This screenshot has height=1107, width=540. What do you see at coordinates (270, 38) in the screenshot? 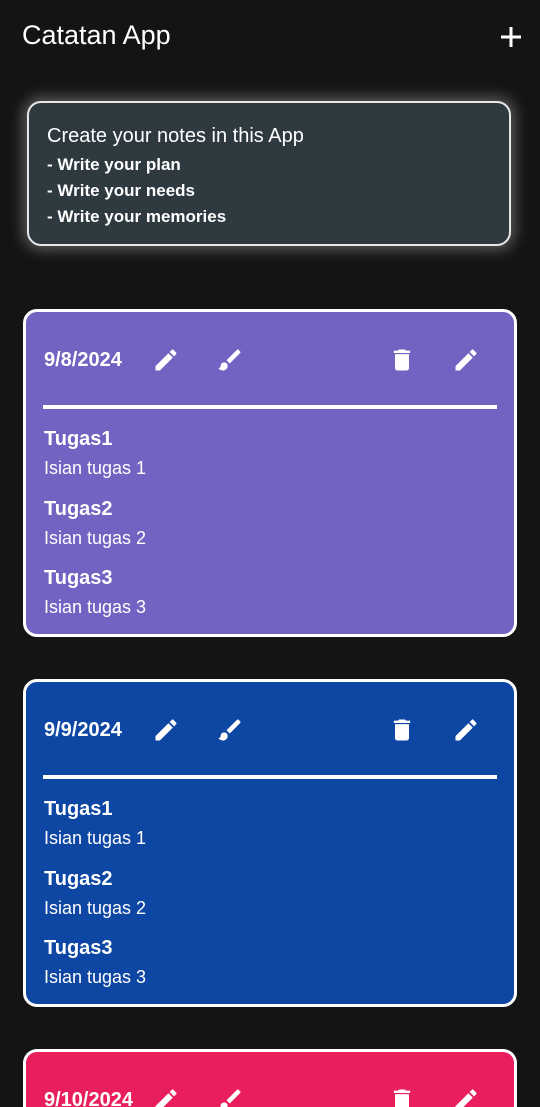
I see `app-bar: Catatan App` at bounding box center [270, 38].